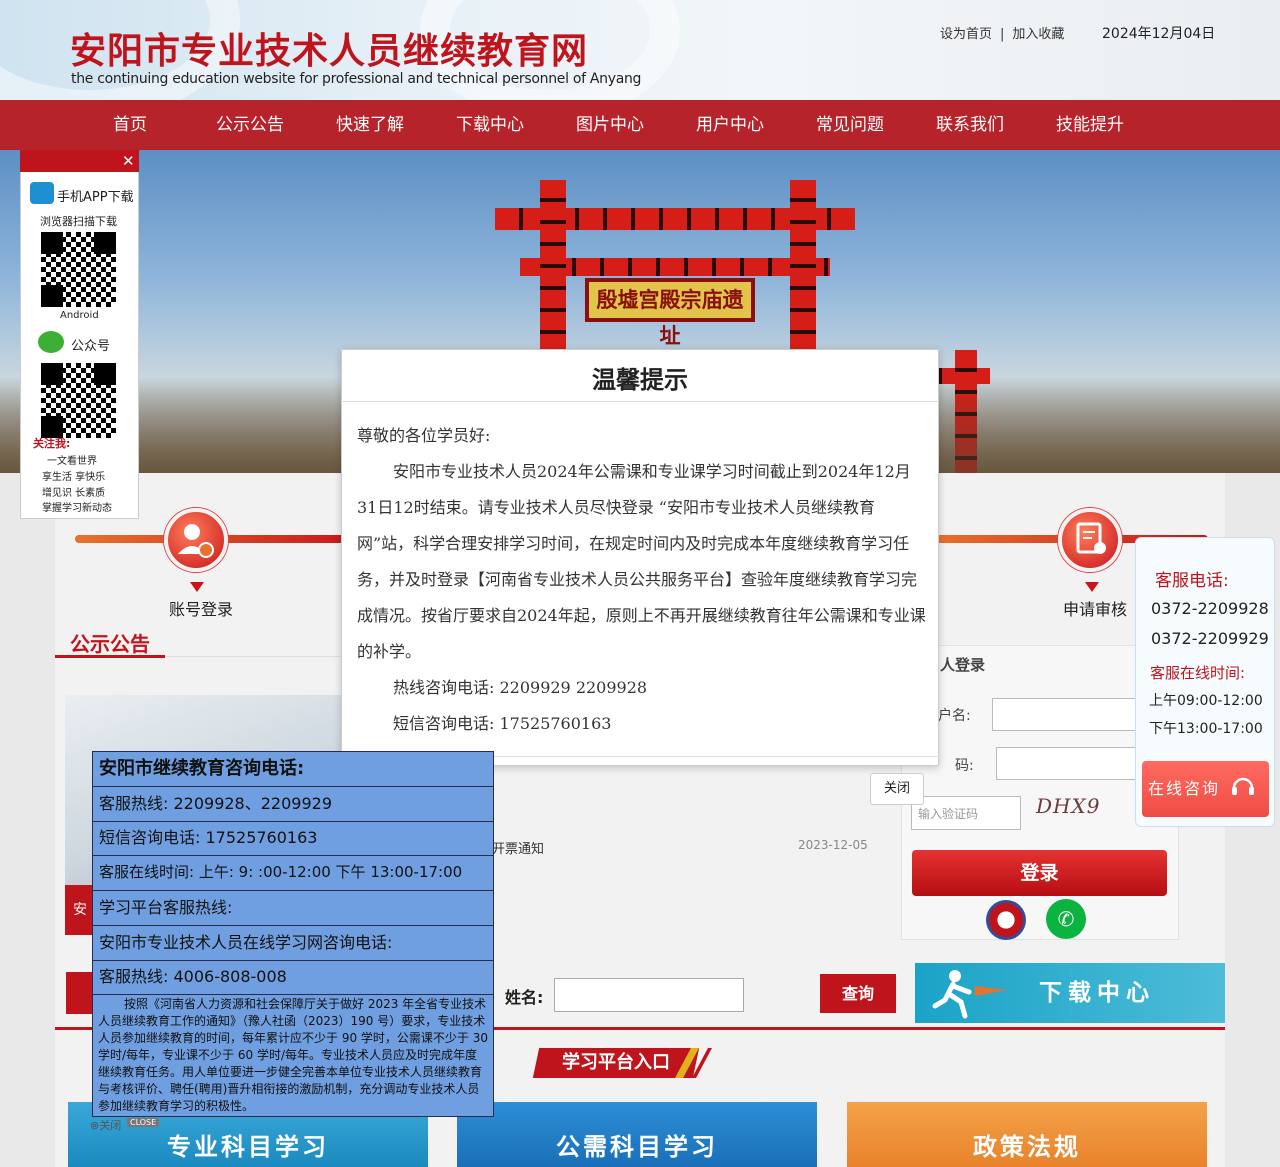 The image size is (1280, 1167). I want to click on modal-sms: 短信咨询电话: 17525760163, so click(502, 723).